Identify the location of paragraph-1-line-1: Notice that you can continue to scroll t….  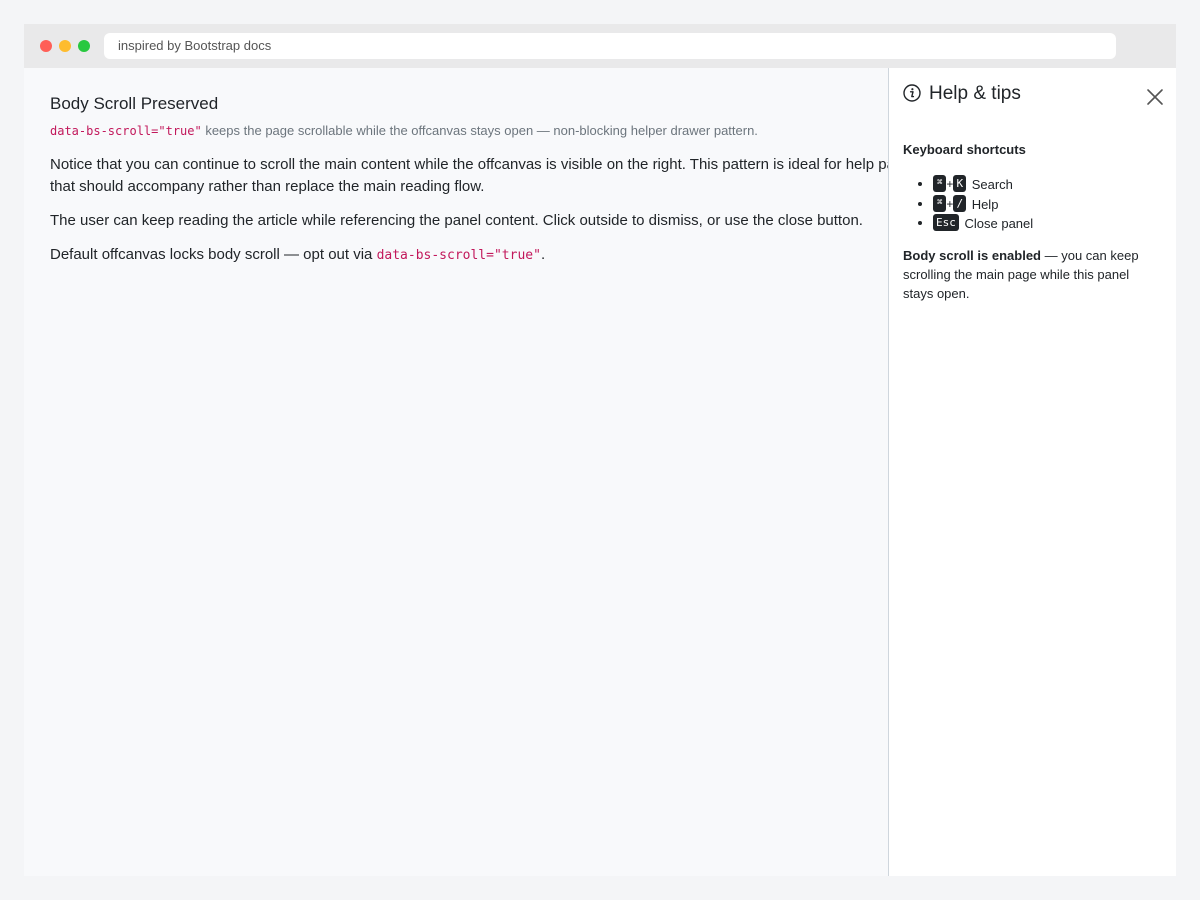
(486, 164).